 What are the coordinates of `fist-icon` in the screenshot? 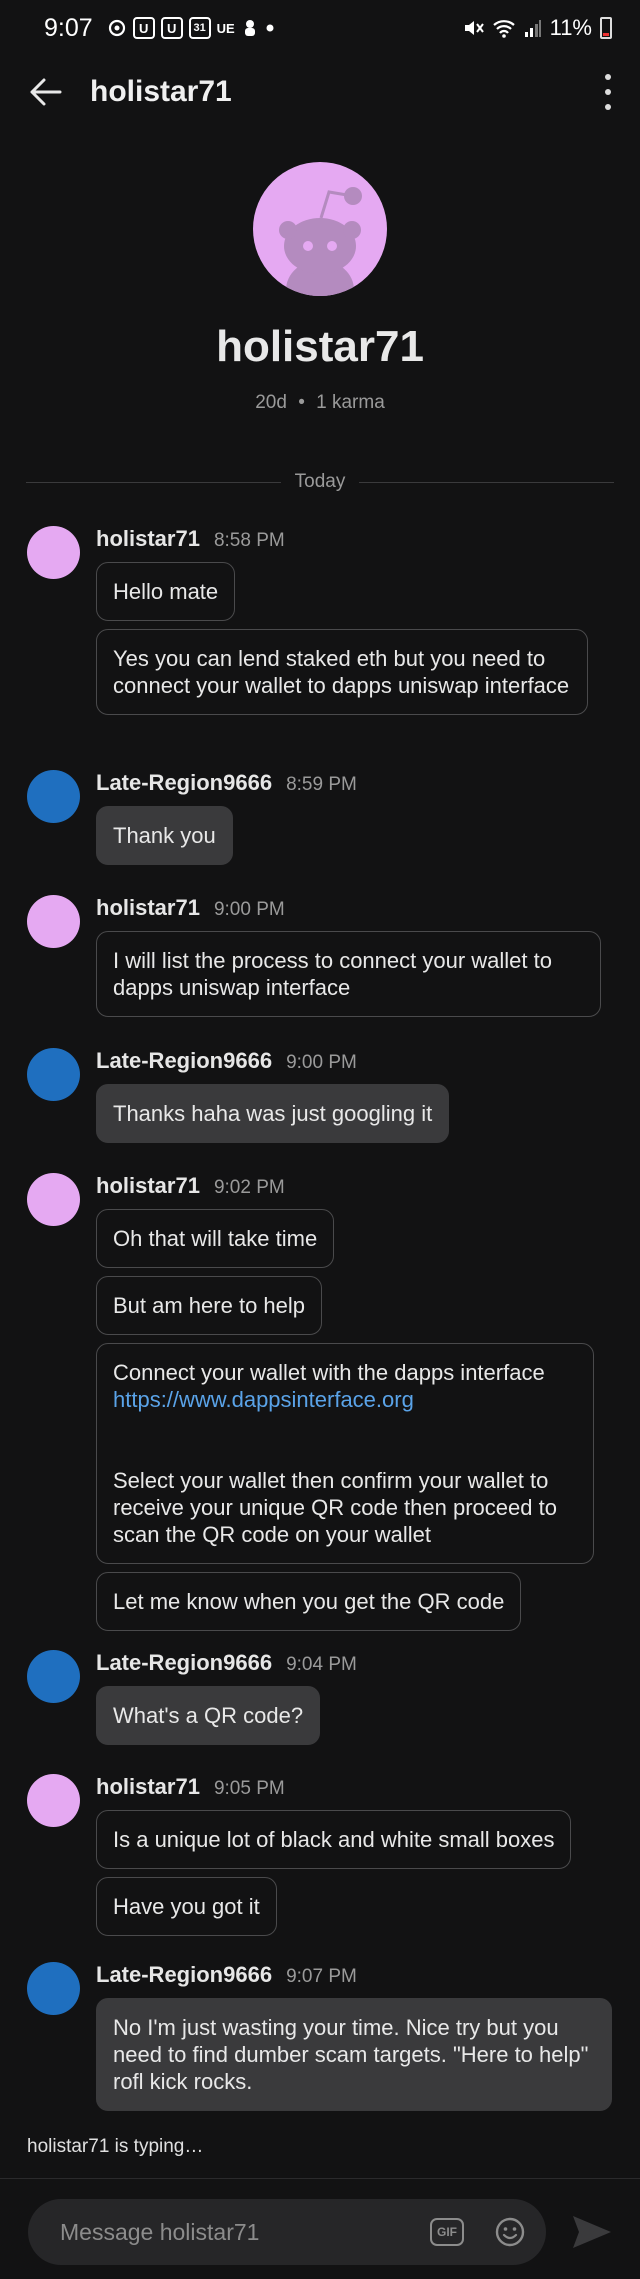 It's located at (249, 28).